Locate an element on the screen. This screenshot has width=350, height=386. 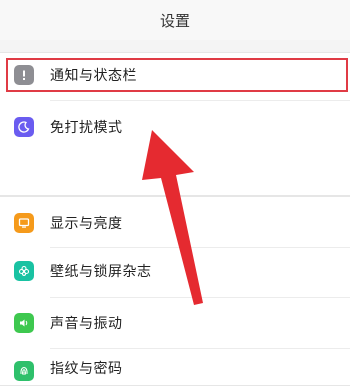
settings-item-label: 免打扰模式 is located at coordinates (86, 128).